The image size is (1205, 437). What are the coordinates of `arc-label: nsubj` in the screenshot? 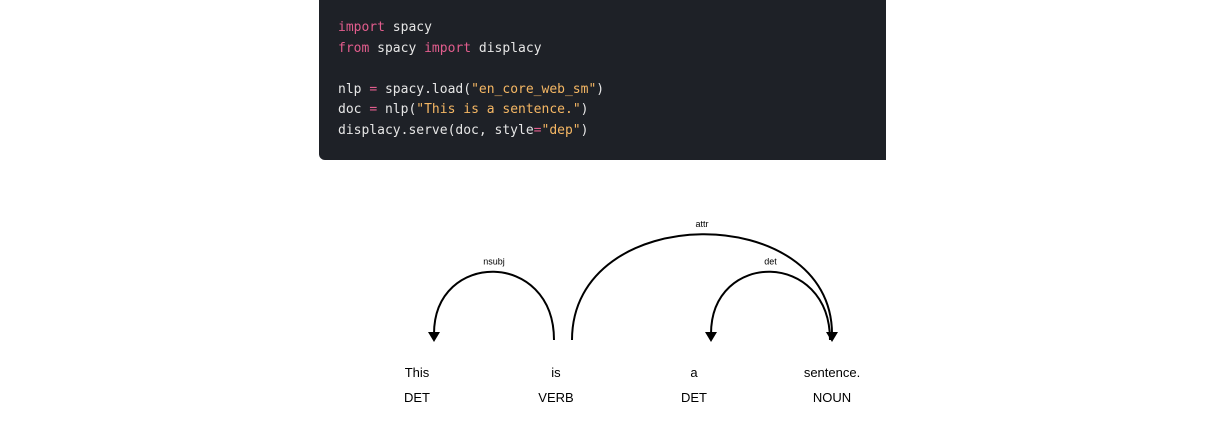 It's located at (494, 262).